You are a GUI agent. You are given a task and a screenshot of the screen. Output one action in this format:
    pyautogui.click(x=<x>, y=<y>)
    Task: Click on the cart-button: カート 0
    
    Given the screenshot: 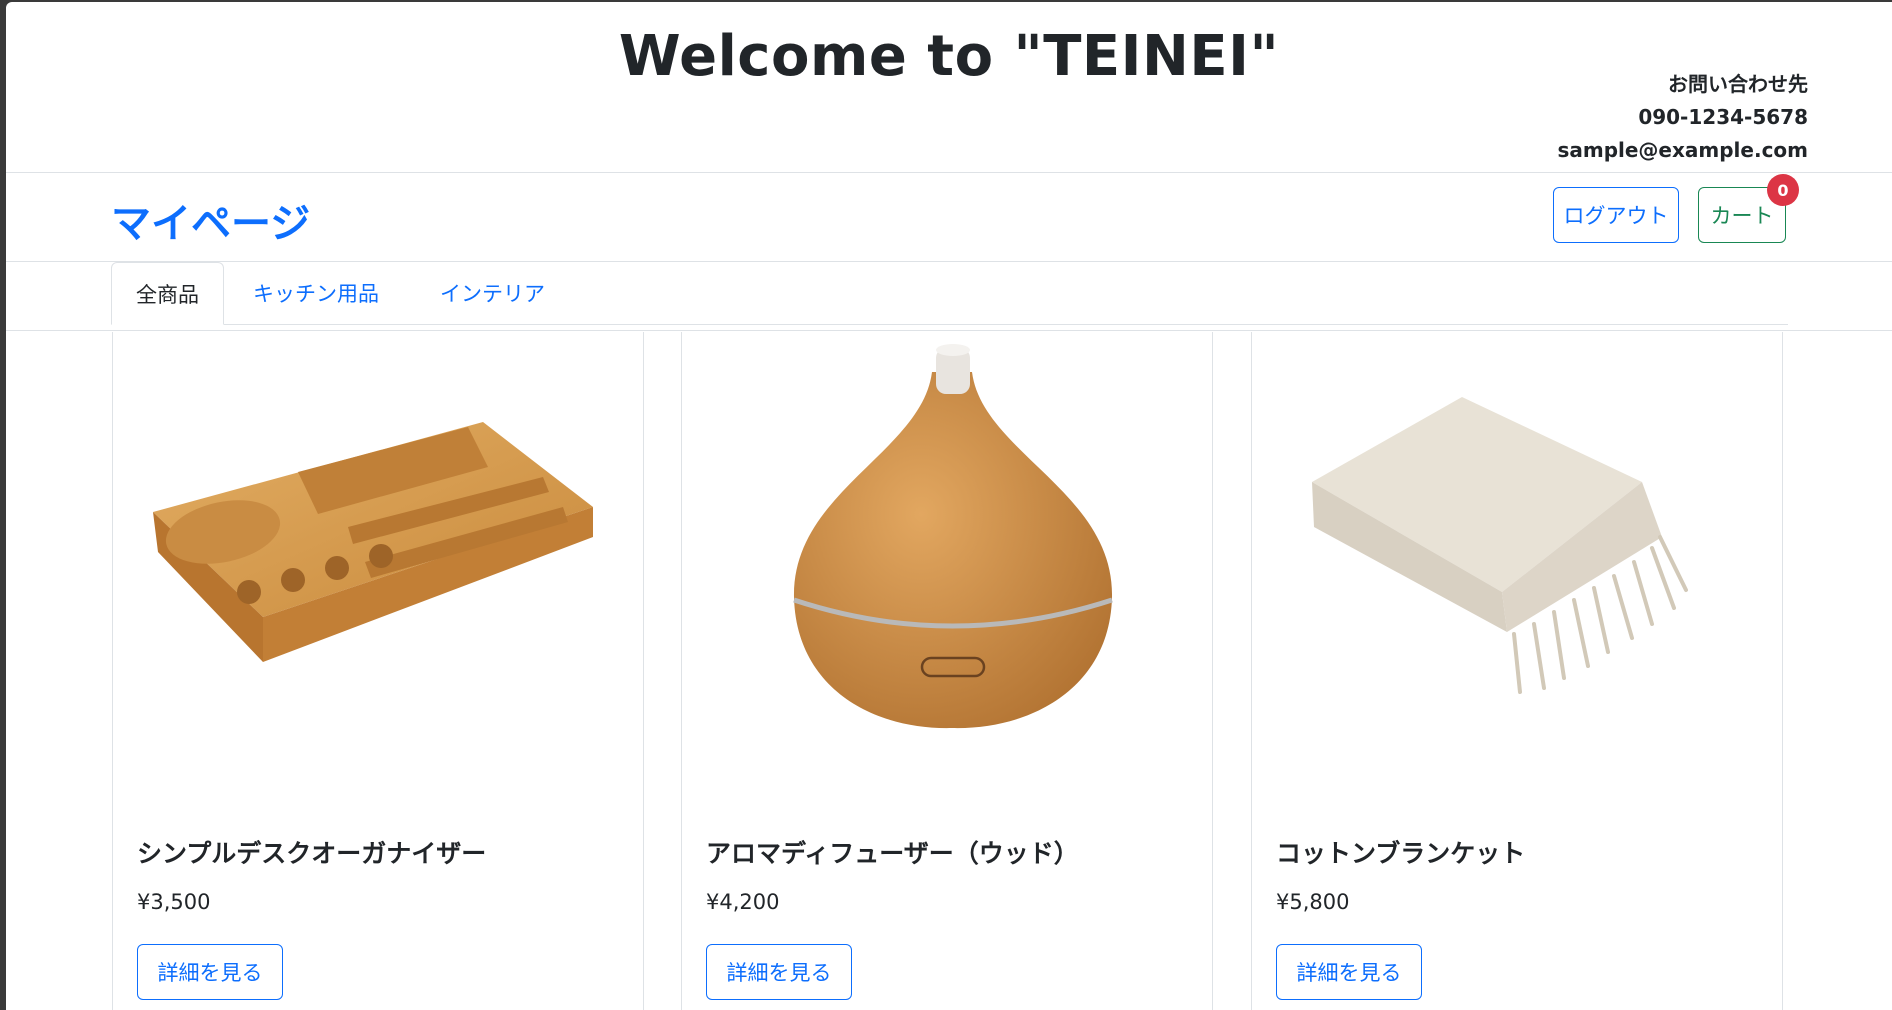 What is the action you would take?
    pyautogui.click(x=1748, y=208)
    